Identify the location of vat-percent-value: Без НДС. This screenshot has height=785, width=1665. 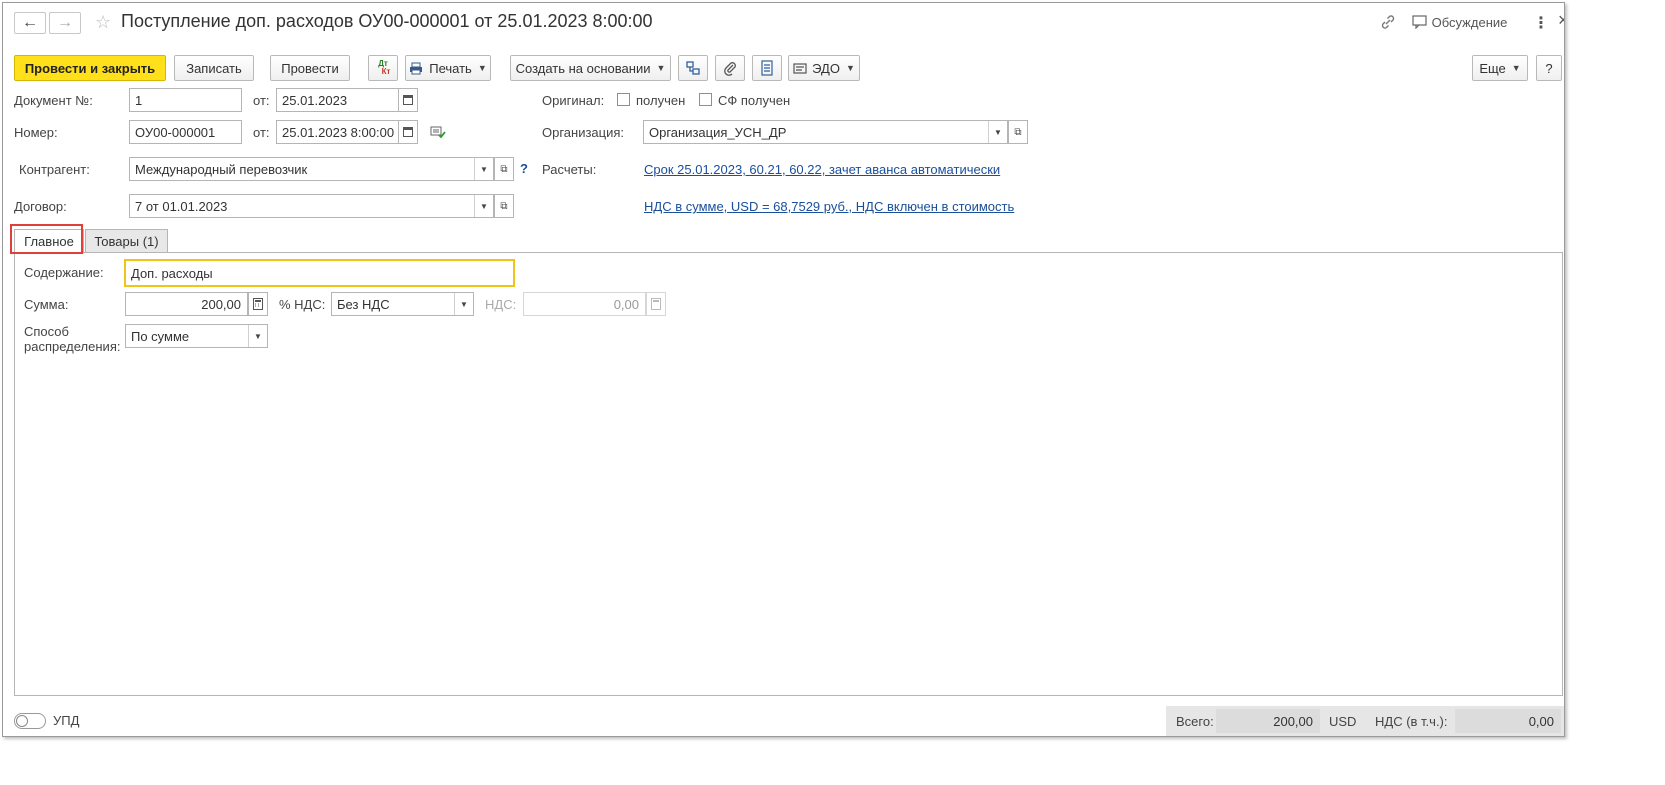
(363, 304).